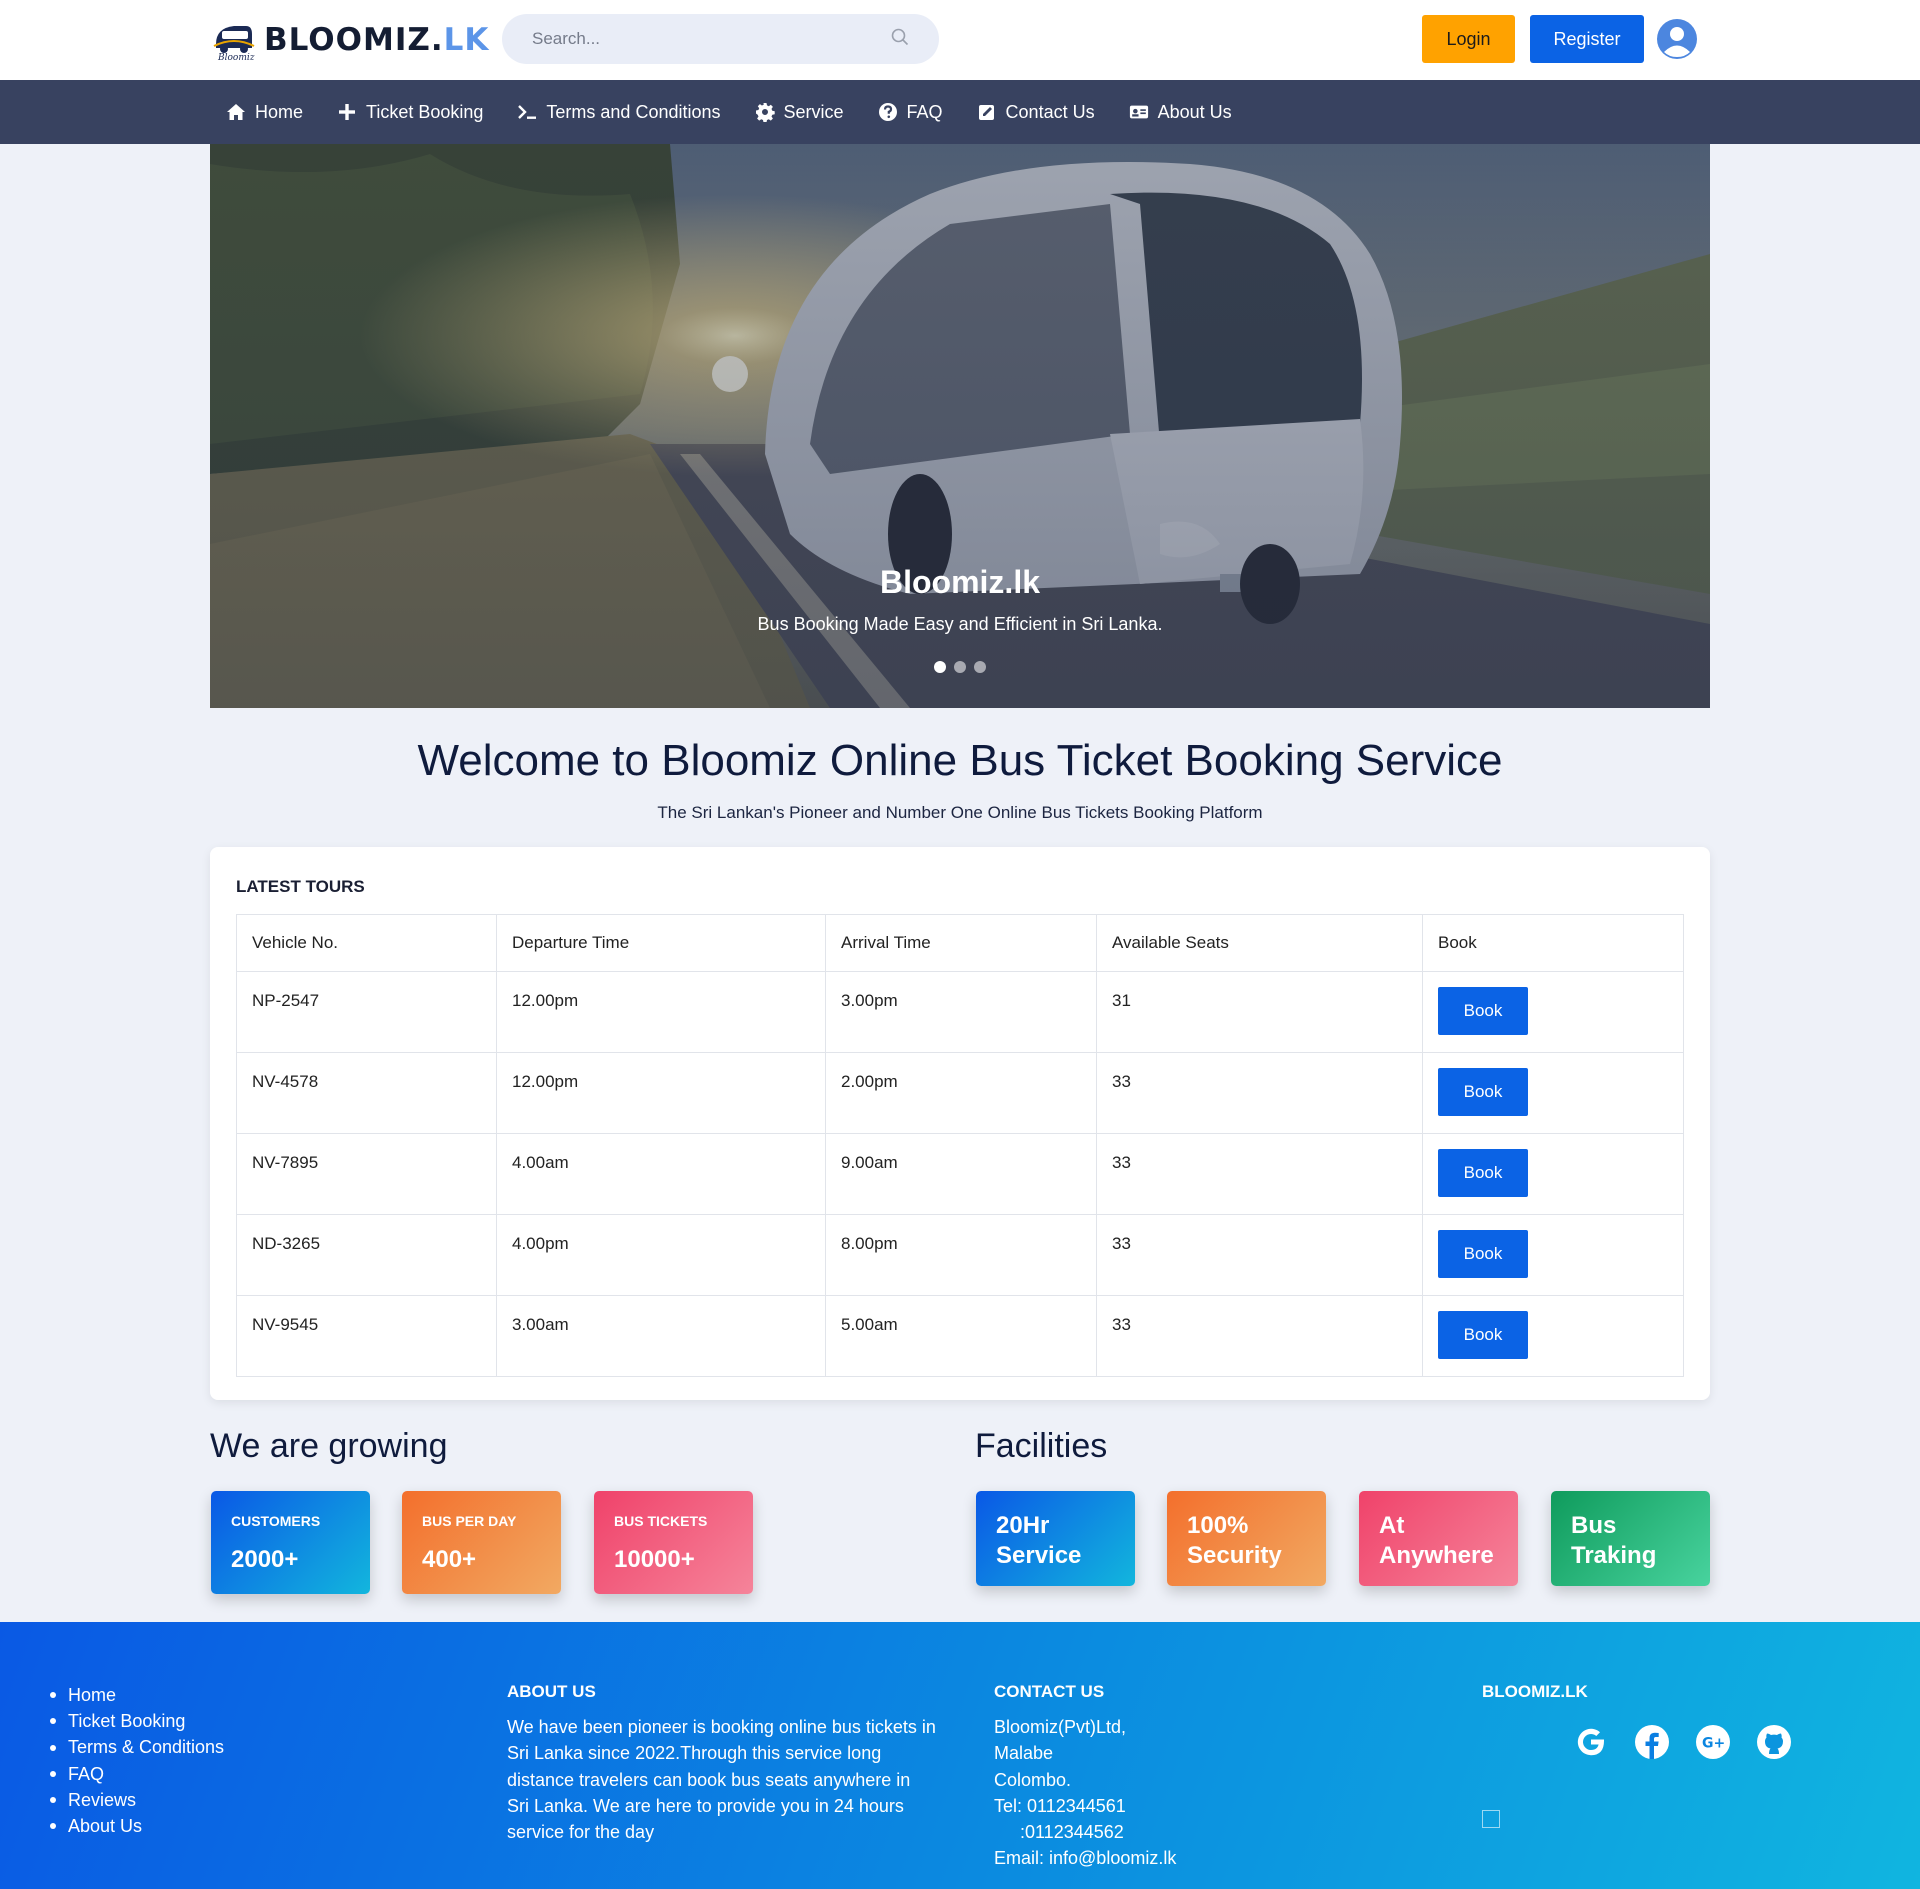 This screenshot has width=1920, height=1889. What do you see at coordinates (1234, 1555) in the screenshot?
I see `facility-line: Security` at bounding box center [1234, 1555].